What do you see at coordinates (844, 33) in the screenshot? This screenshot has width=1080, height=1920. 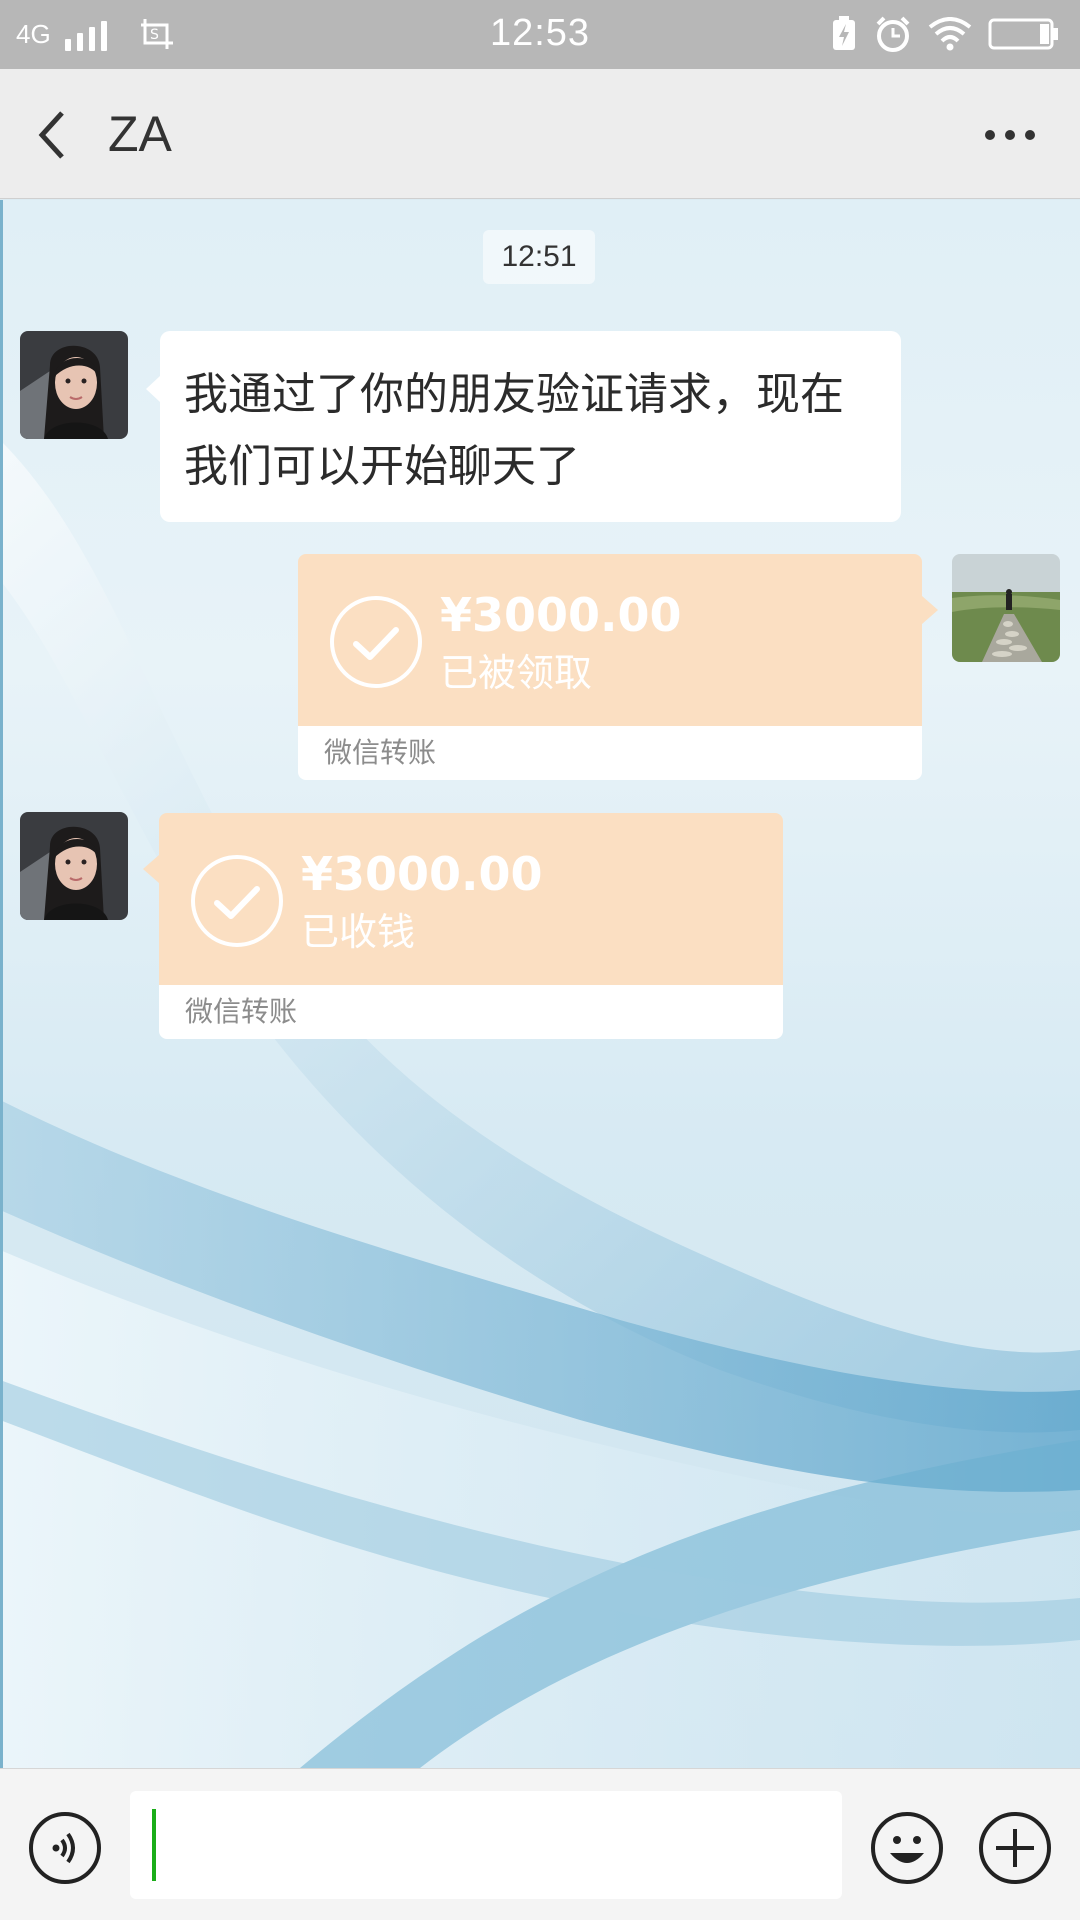 I see `battery-saver-icon` at bounding box center [844, 33].